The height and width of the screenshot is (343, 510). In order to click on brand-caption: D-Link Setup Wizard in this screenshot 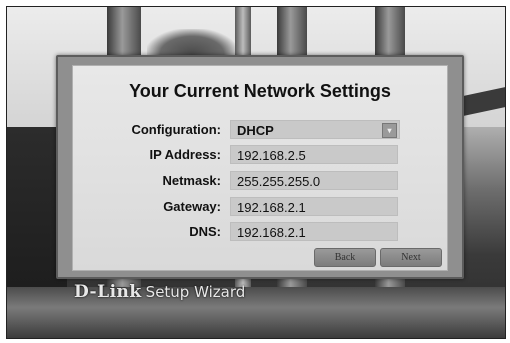, I will do `click(159, 292)`.